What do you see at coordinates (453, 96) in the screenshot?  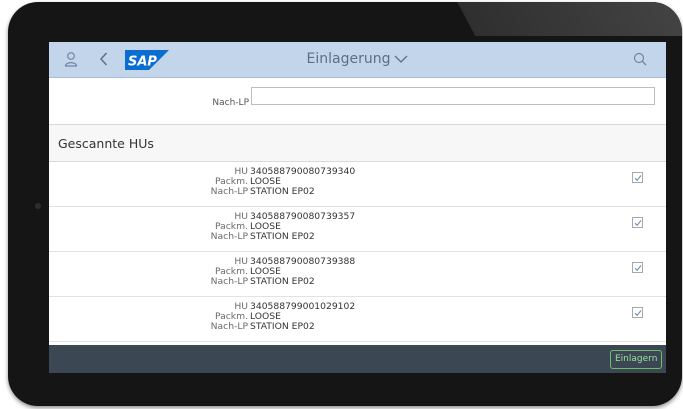 I see `nach-lp-input` at bounding box center [453, 96].